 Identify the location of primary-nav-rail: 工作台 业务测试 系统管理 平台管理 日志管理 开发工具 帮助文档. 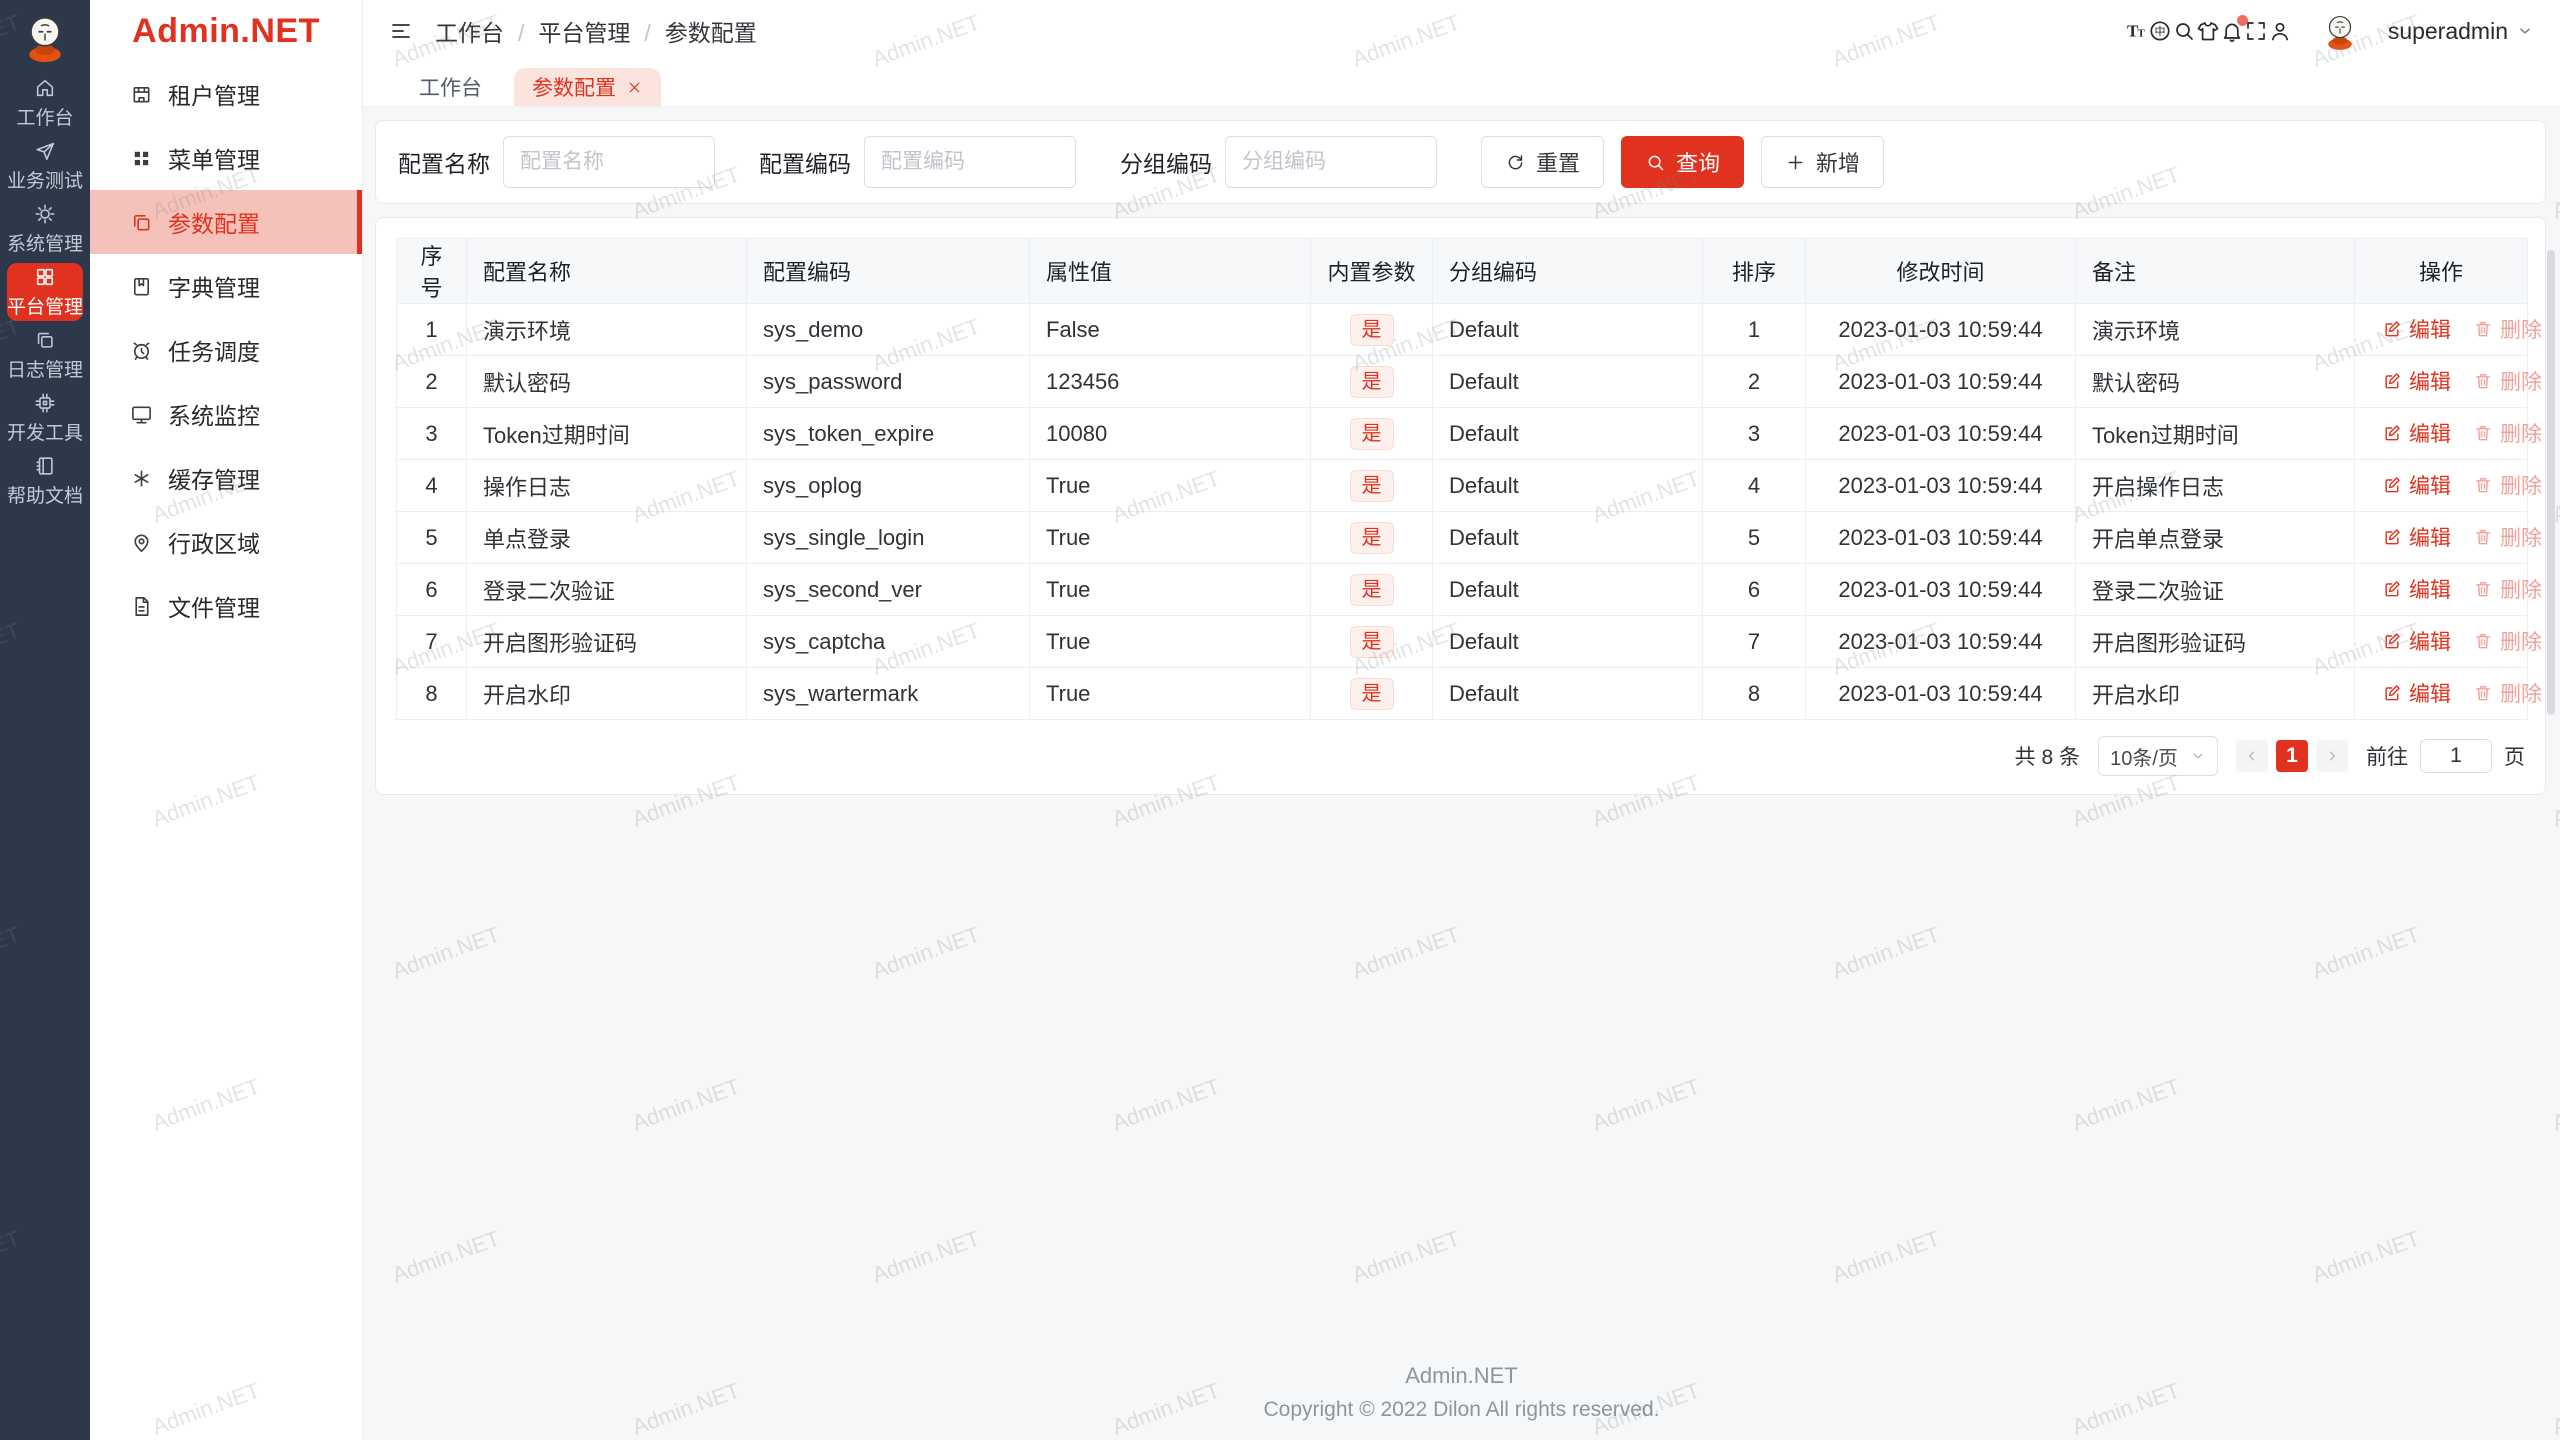
(45, 720).